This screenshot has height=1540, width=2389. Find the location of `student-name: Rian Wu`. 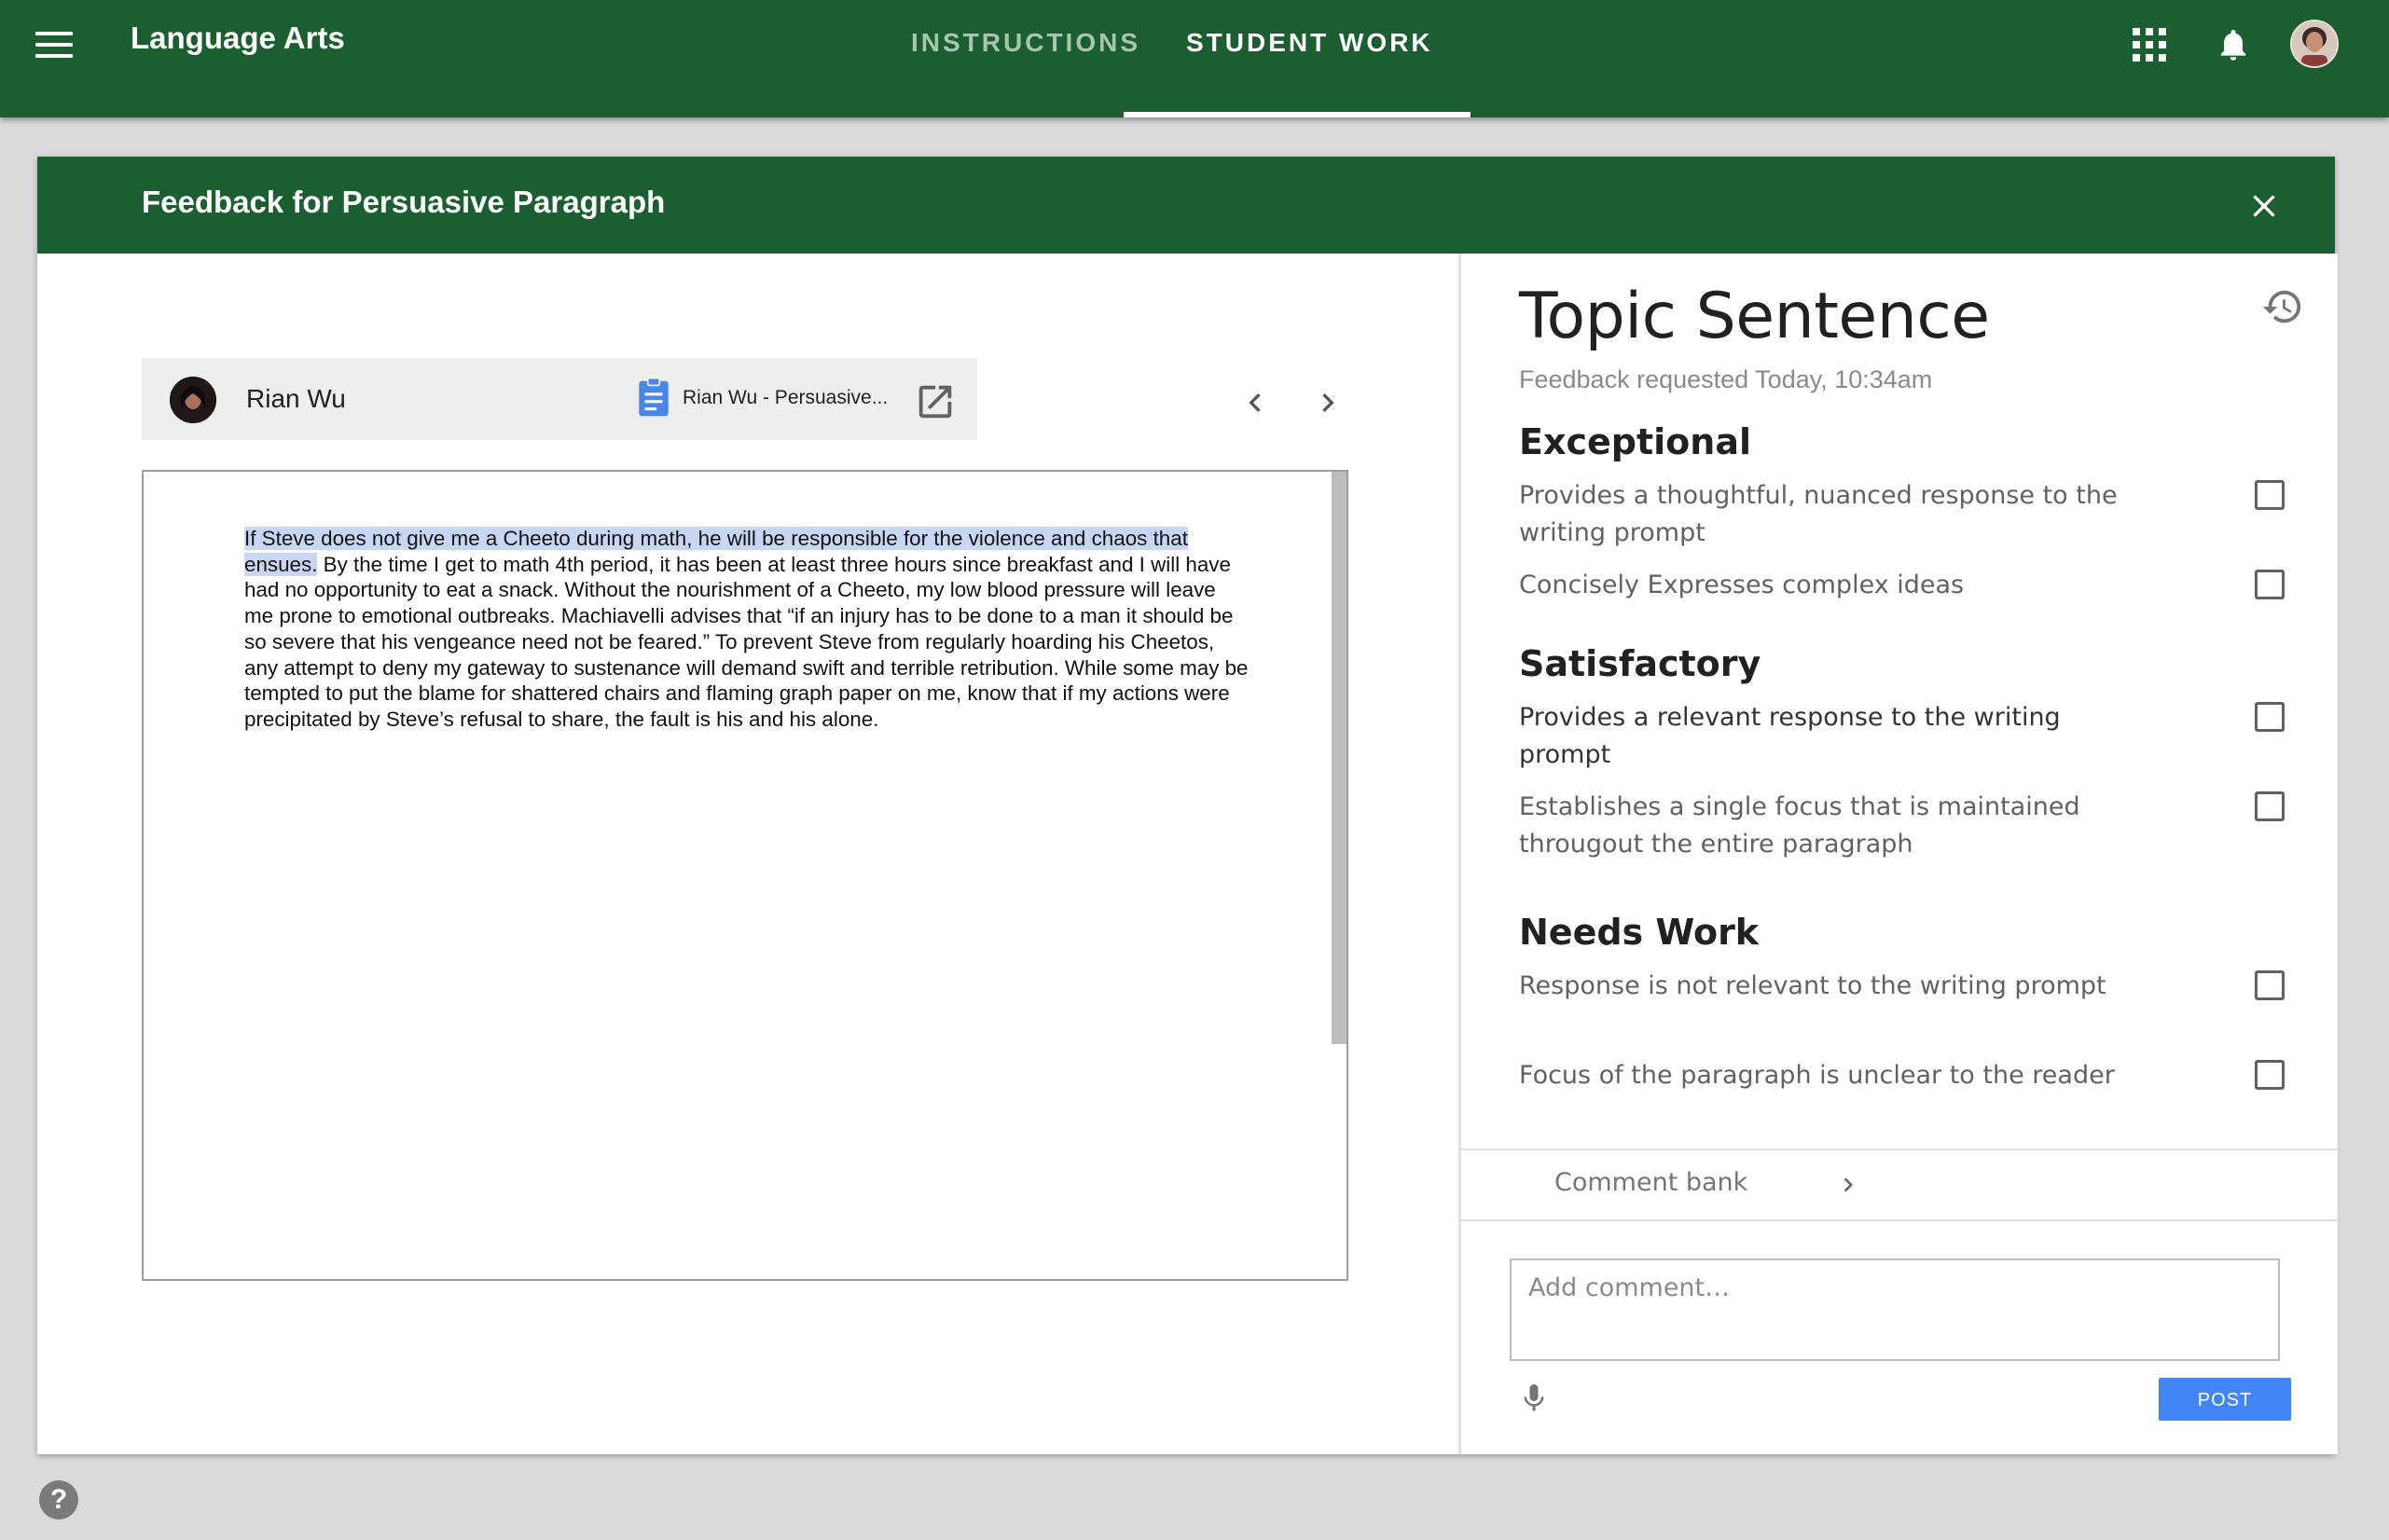

student-name: Rian Wu is located at coordinates (296, 398).